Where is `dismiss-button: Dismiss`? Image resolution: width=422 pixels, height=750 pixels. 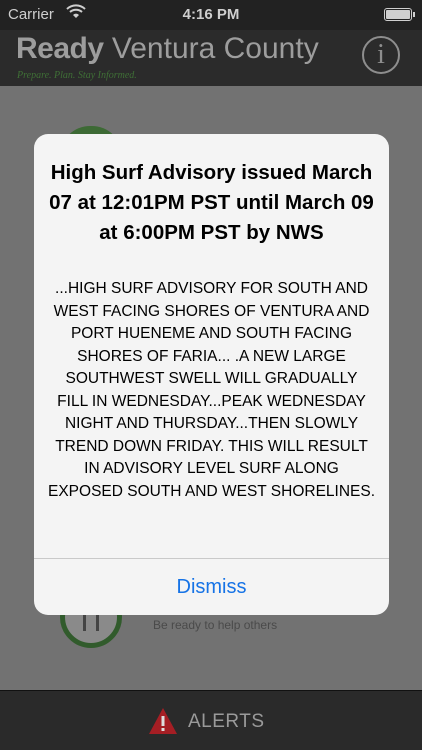
dismiss-button: Dismiss is located at coordinates (211, 587).